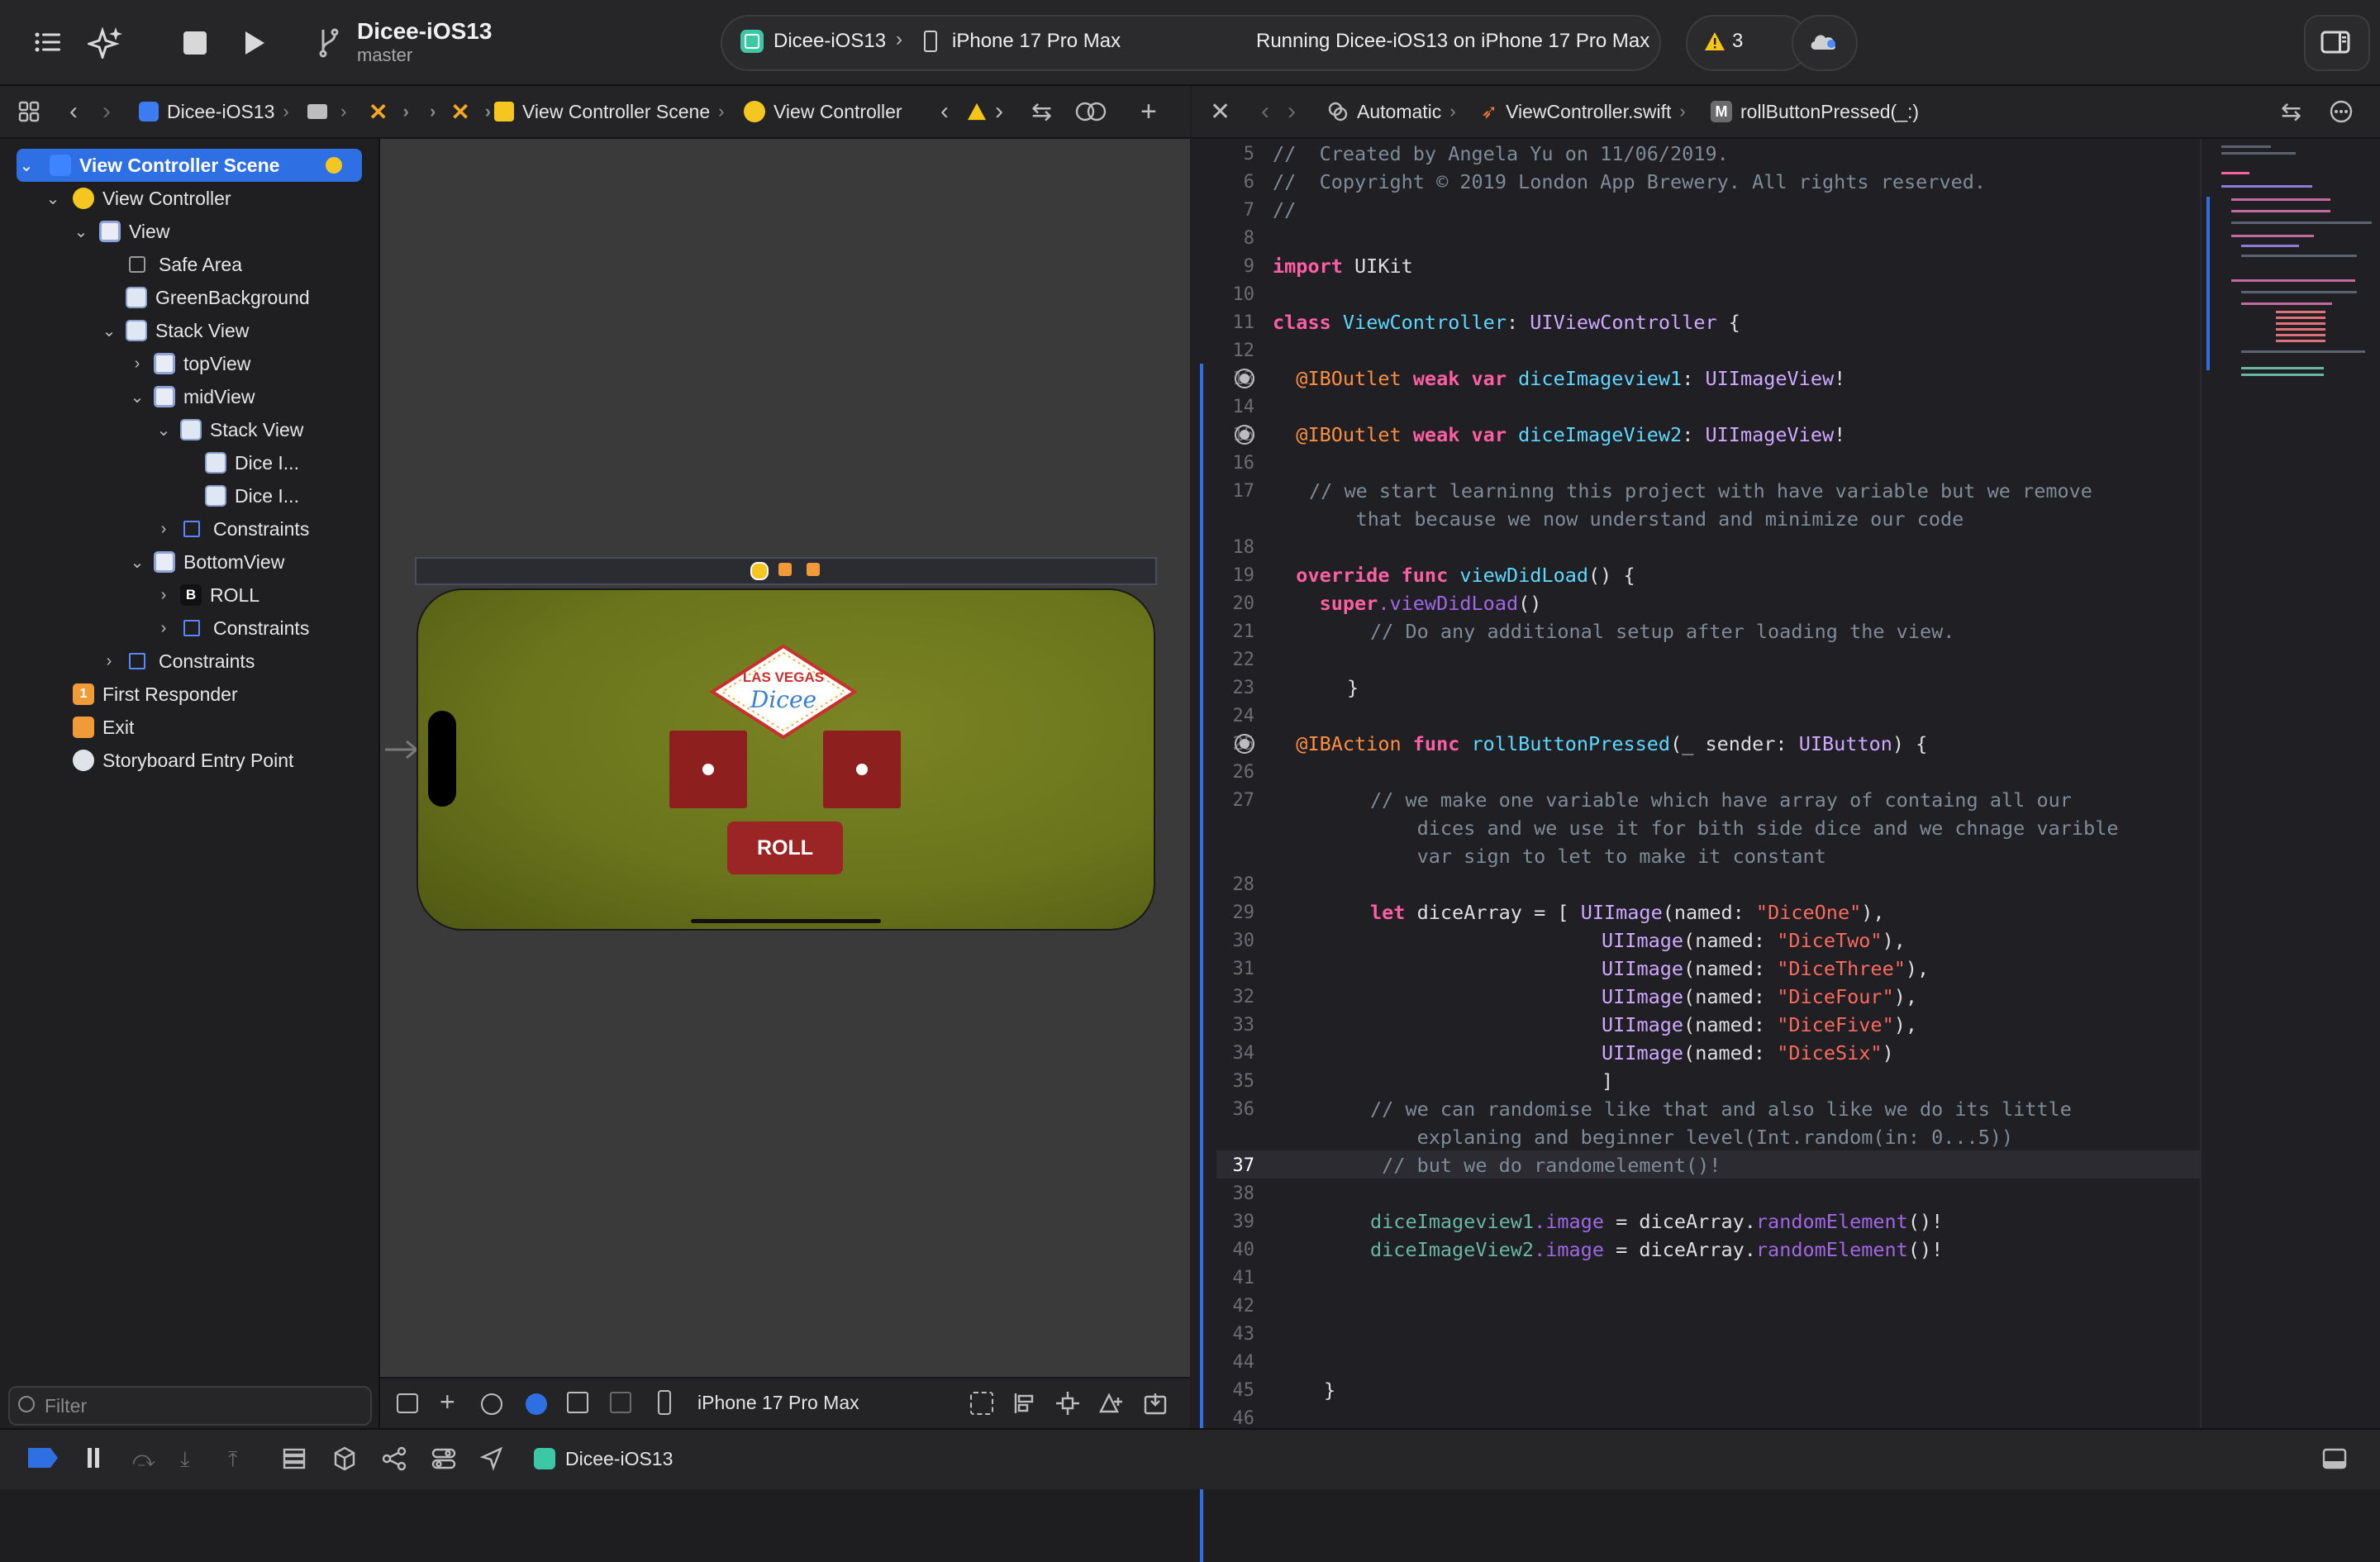  What do you see at coordinates (254, 43) in the screenshot?
I see `run-icon` at bounding box center [254, 43].